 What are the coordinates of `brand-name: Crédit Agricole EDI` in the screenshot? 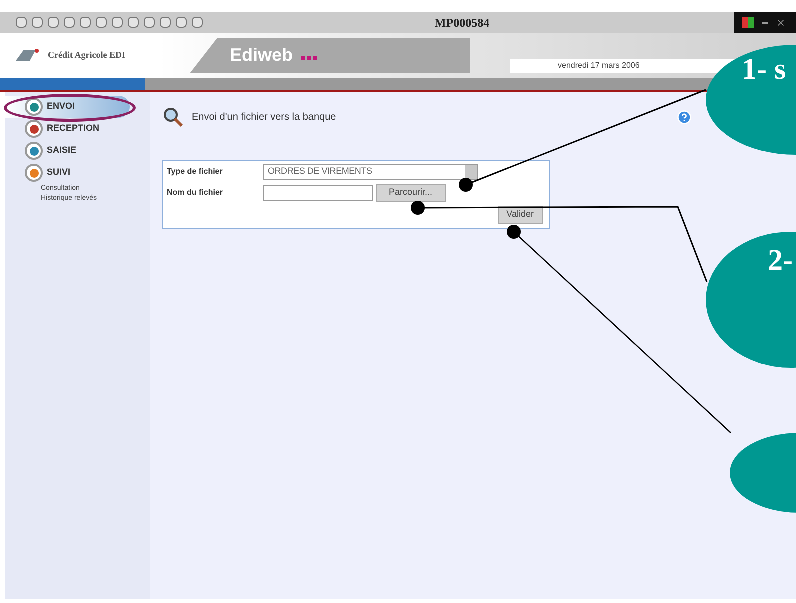 It's located at (87, 55).